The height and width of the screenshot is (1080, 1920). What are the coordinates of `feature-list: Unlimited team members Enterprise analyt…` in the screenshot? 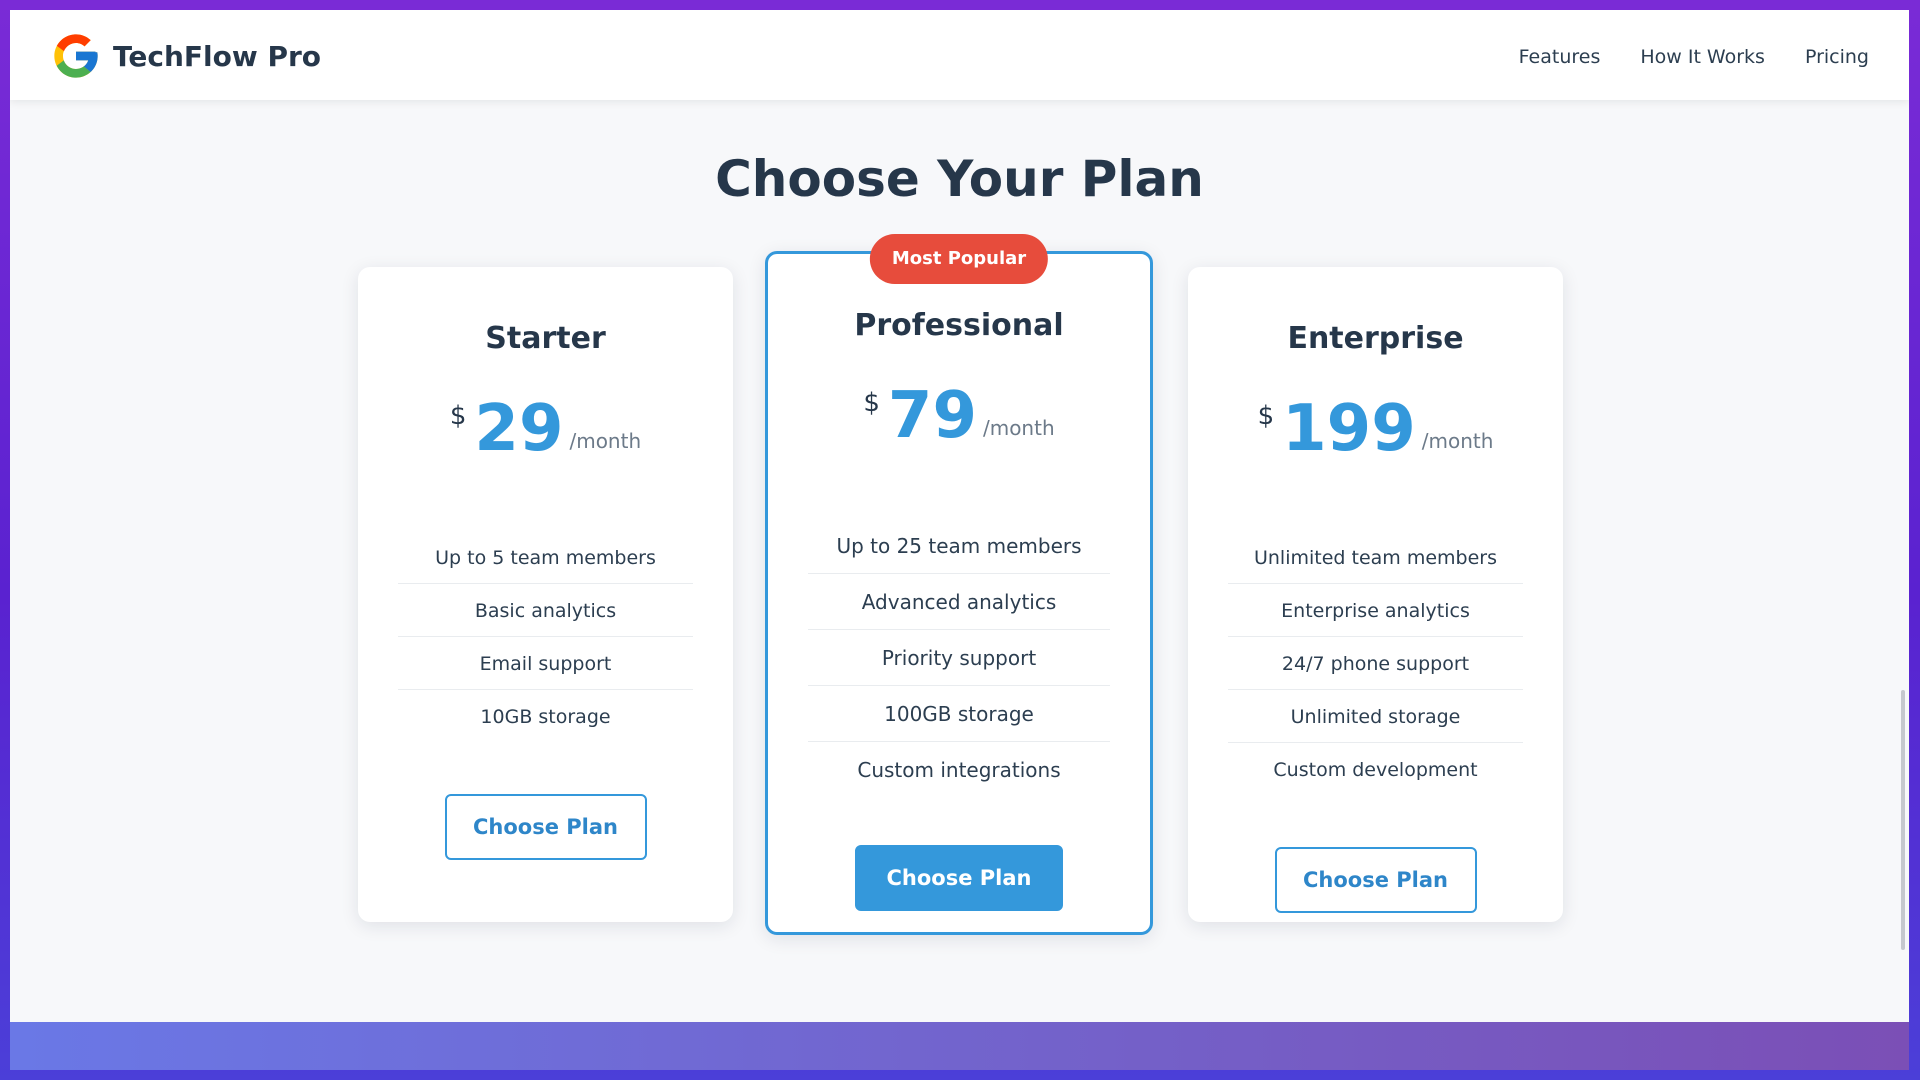 It's located at (1375, 663).